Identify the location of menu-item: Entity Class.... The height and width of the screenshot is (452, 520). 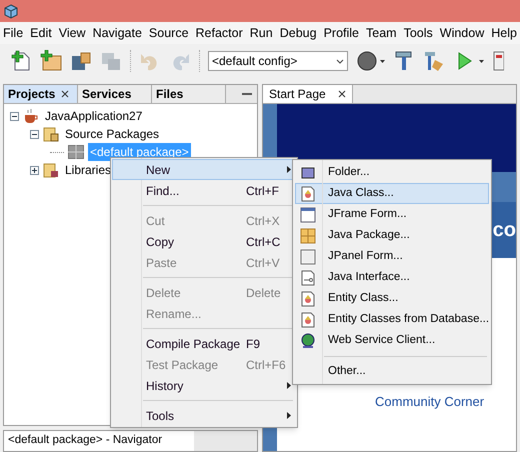
(392, 298).